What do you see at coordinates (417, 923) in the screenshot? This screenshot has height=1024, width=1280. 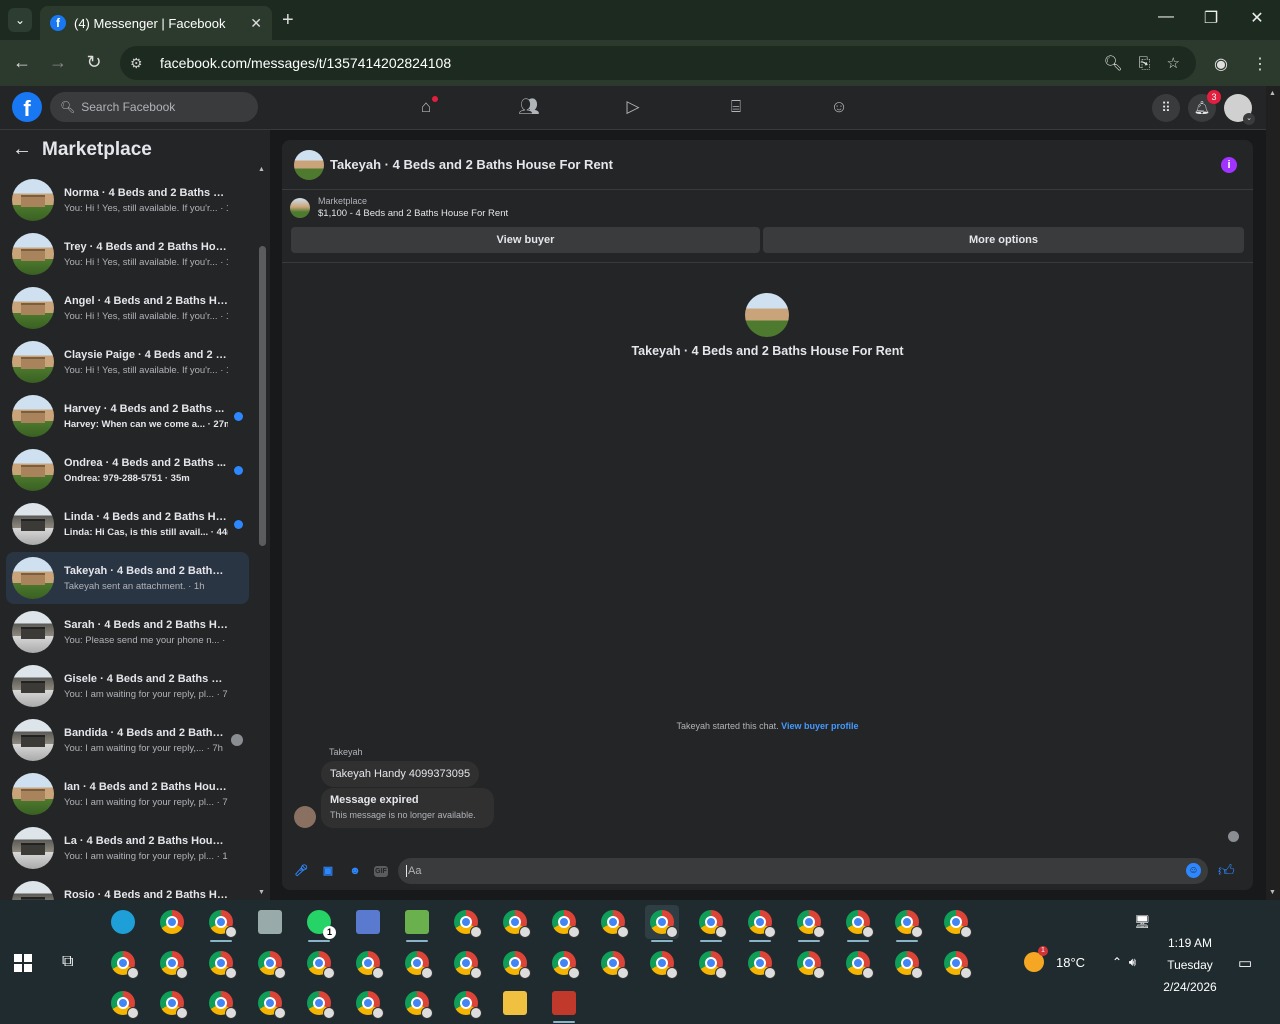 I see `notepad-taskbar-button` at bounding box center [417, 923].